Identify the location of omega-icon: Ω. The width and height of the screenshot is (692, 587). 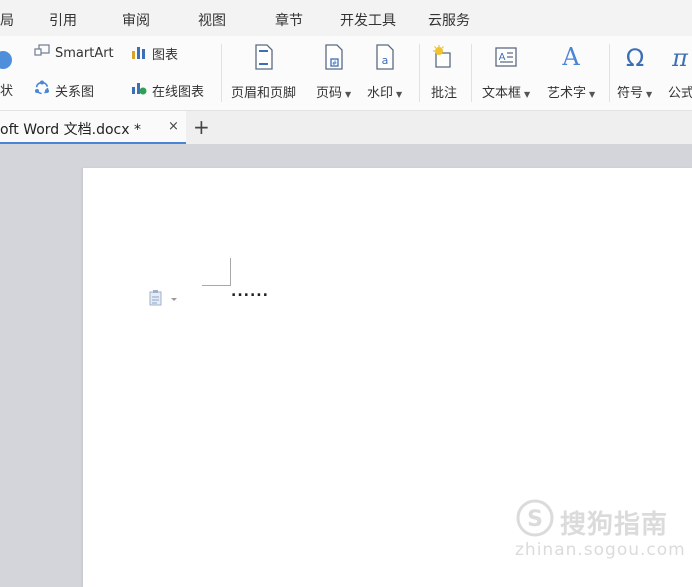
(635, 57).